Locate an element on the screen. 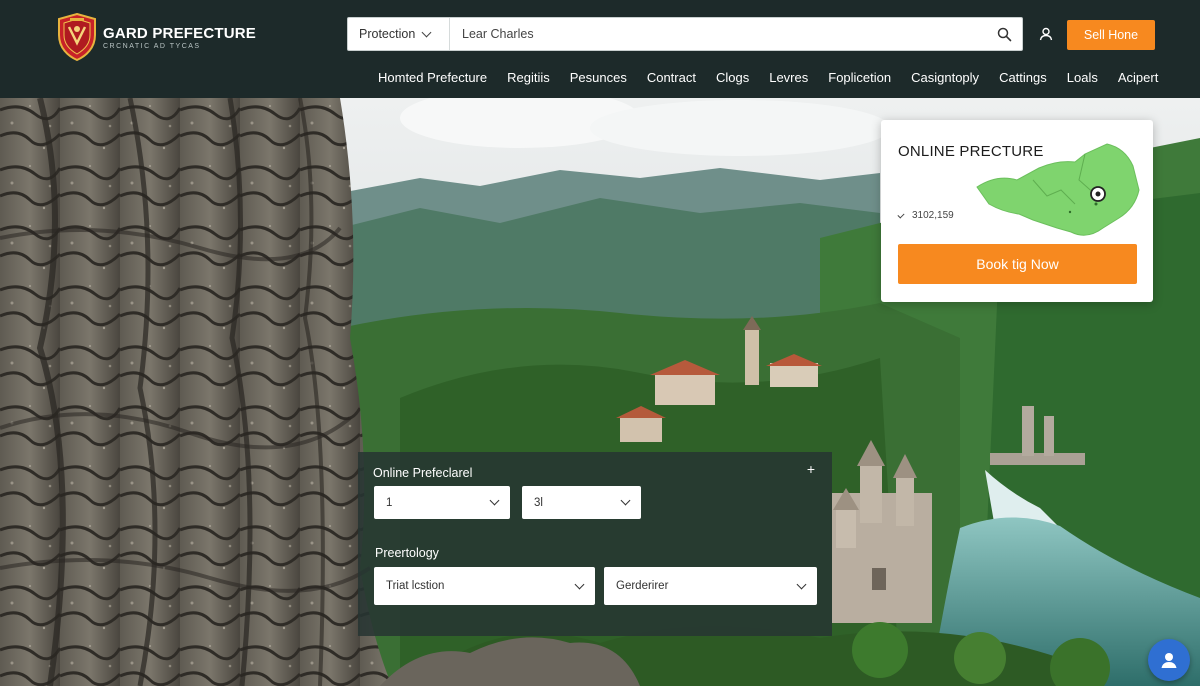 The width and height of the screenshot is (1200, 686). filter-select-4: Gerderirer is located at coordinates (710, 586).